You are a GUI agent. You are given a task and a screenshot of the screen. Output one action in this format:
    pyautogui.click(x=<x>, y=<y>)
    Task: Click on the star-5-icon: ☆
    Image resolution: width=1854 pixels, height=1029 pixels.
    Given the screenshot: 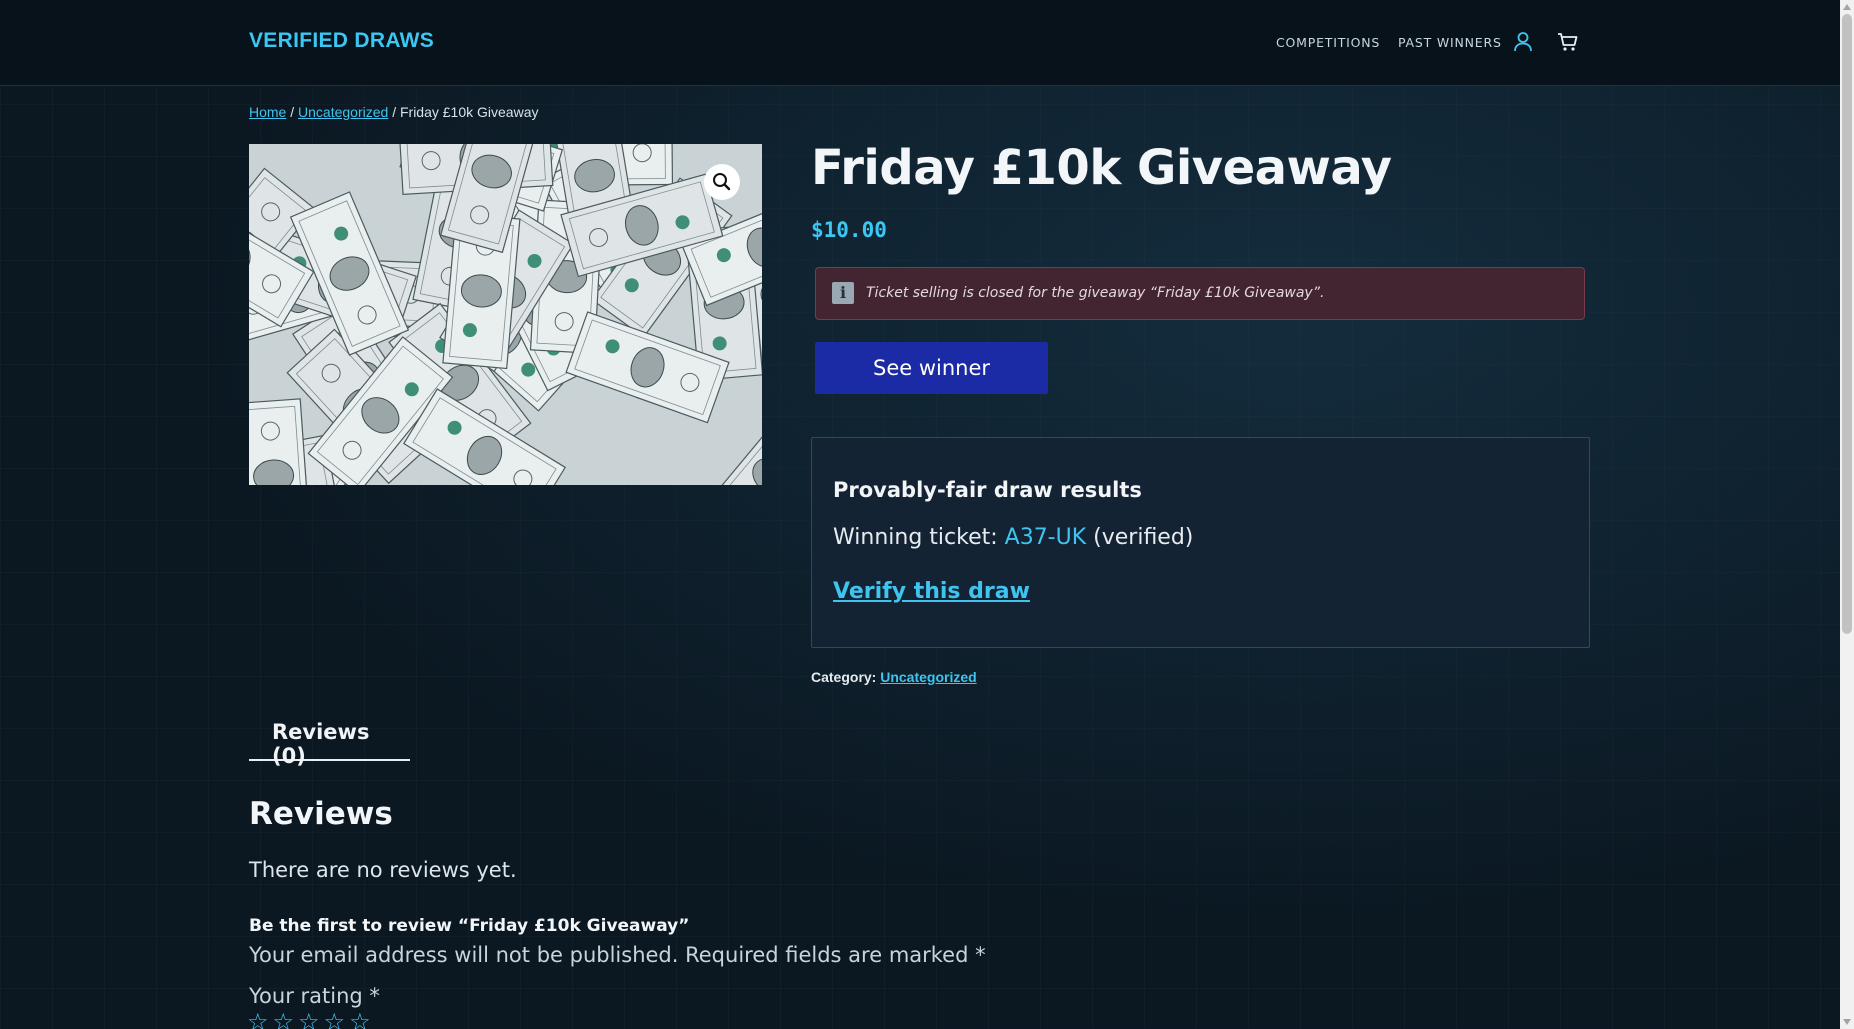 What is the action you would take?
    pyautogui.click(x=360, y=1019)
    